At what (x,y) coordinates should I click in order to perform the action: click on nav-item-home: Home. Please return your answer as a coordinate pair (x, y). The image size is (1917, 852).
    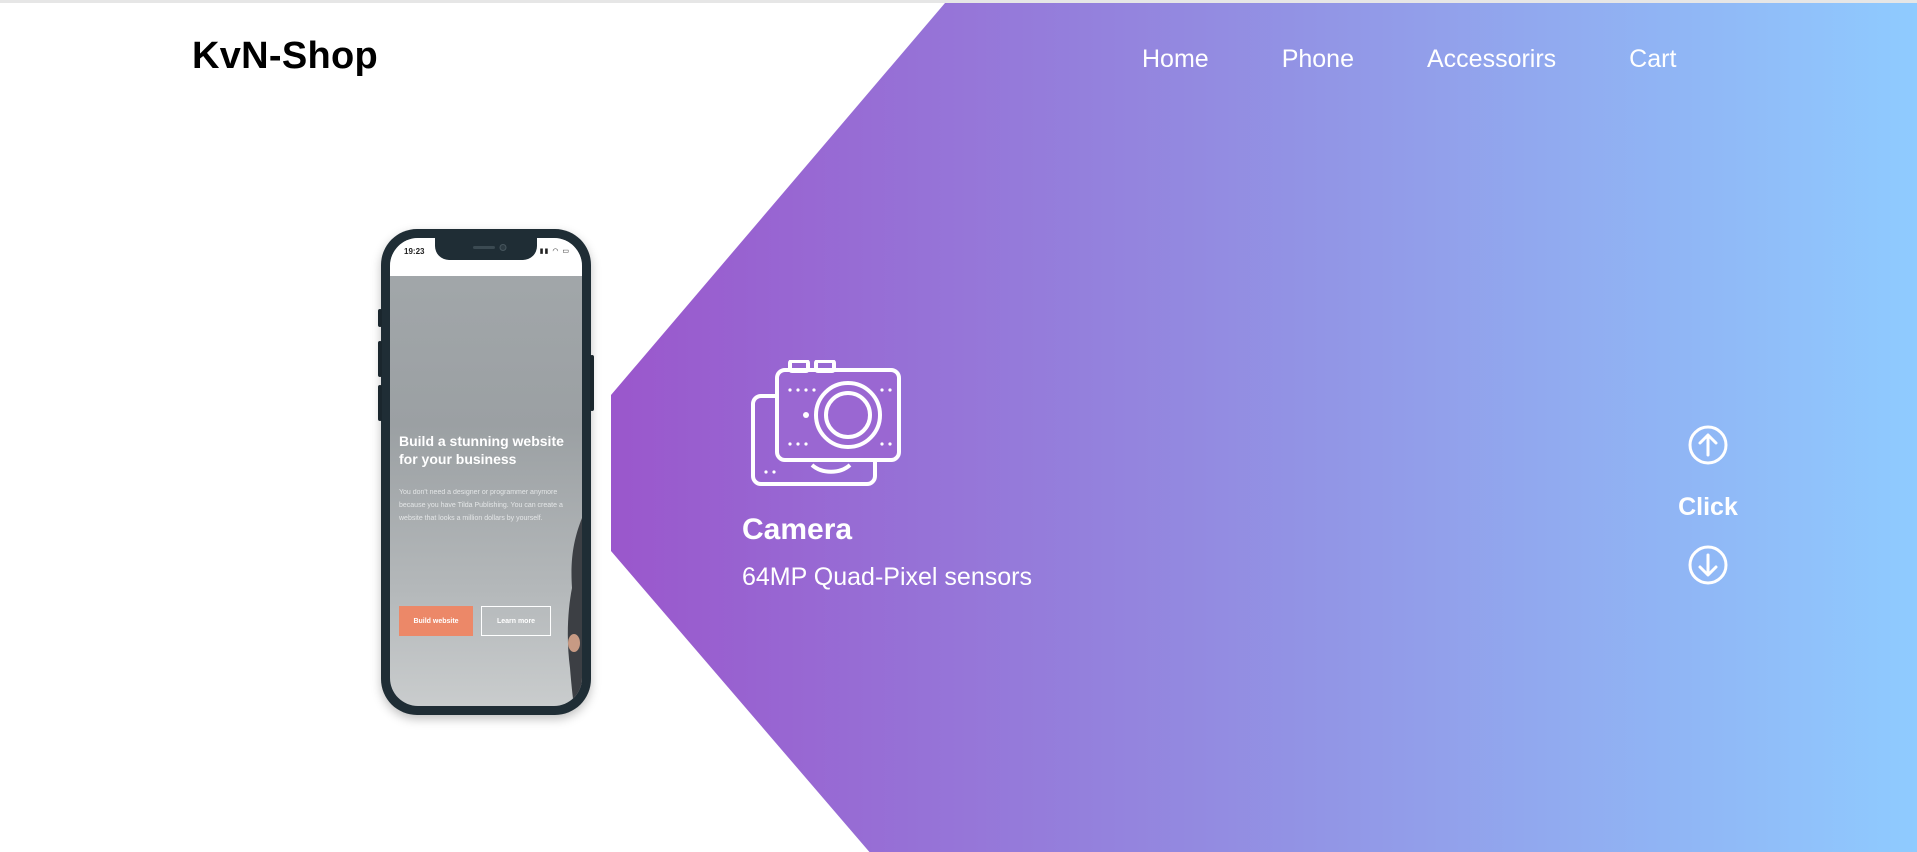
    Looking at the image, I should click on (1175, 59).